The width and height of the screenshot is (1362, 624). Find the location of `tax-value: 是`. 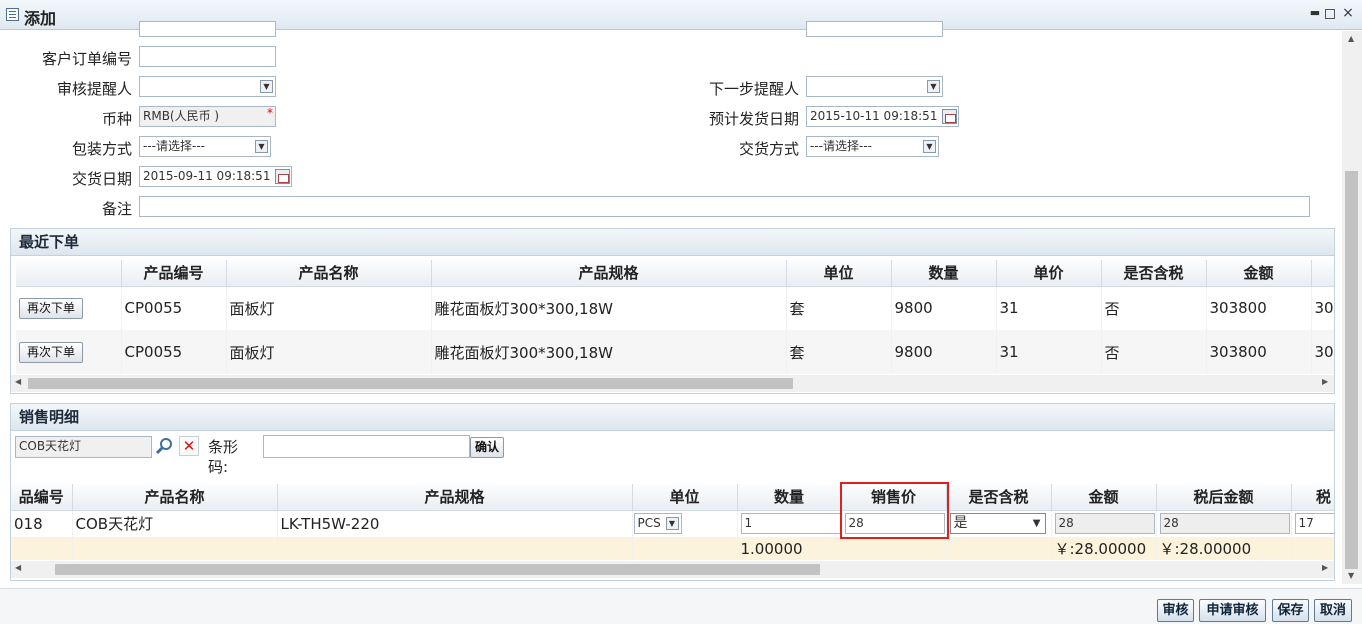

tax-value: 是 is located at coordinates (960, 523).